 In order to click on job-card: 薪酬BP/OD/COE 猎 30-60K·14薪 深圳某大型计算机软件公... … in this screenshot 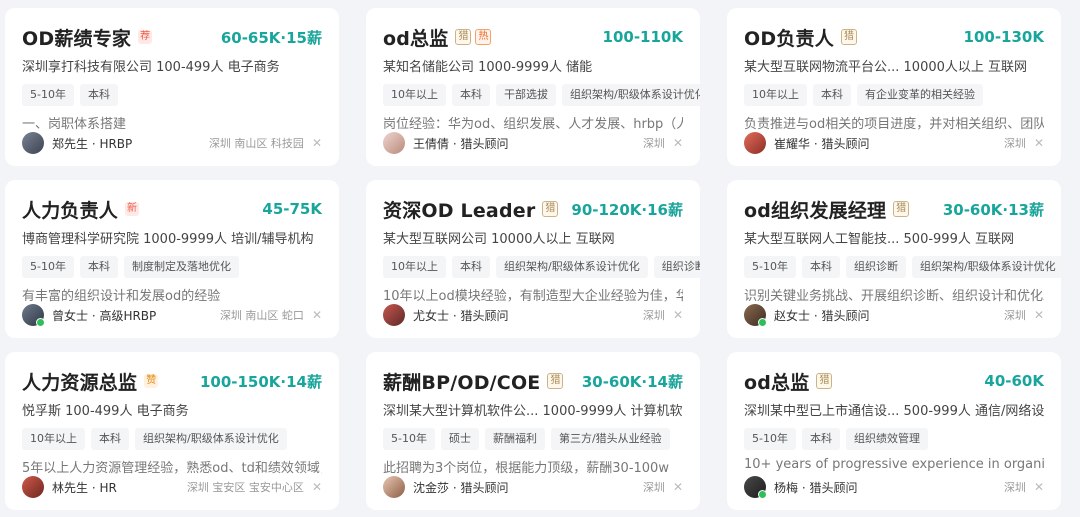, I will do `click(533, 431)`.